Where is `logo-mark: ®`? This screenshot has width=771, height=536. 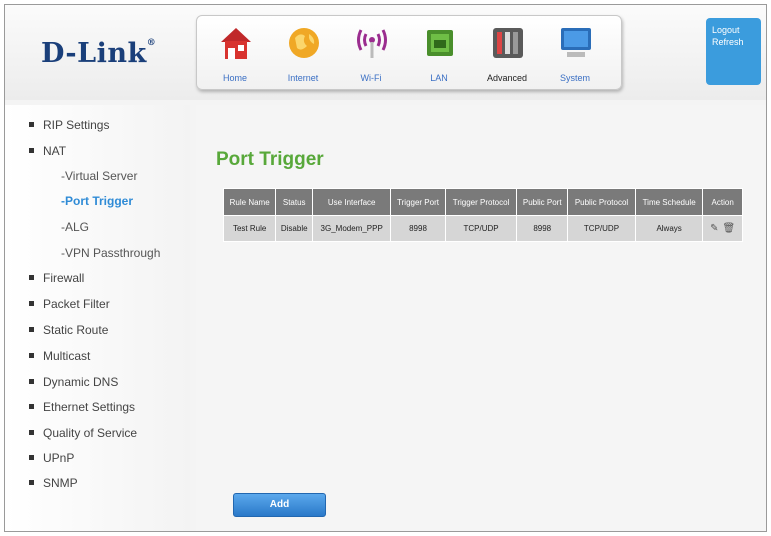 logo-mark: ® is located at coordinates (151, 43).